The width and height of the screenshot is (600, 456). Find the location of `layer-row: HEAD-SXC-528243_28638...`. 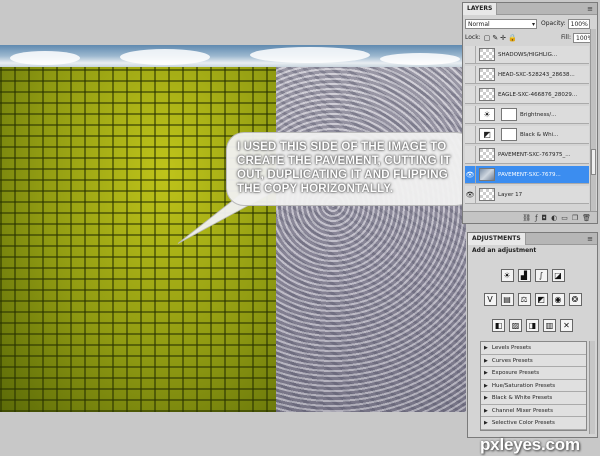

layer-row: HEAD-SXC-528243_28638... is located at coordinates (527, 75).